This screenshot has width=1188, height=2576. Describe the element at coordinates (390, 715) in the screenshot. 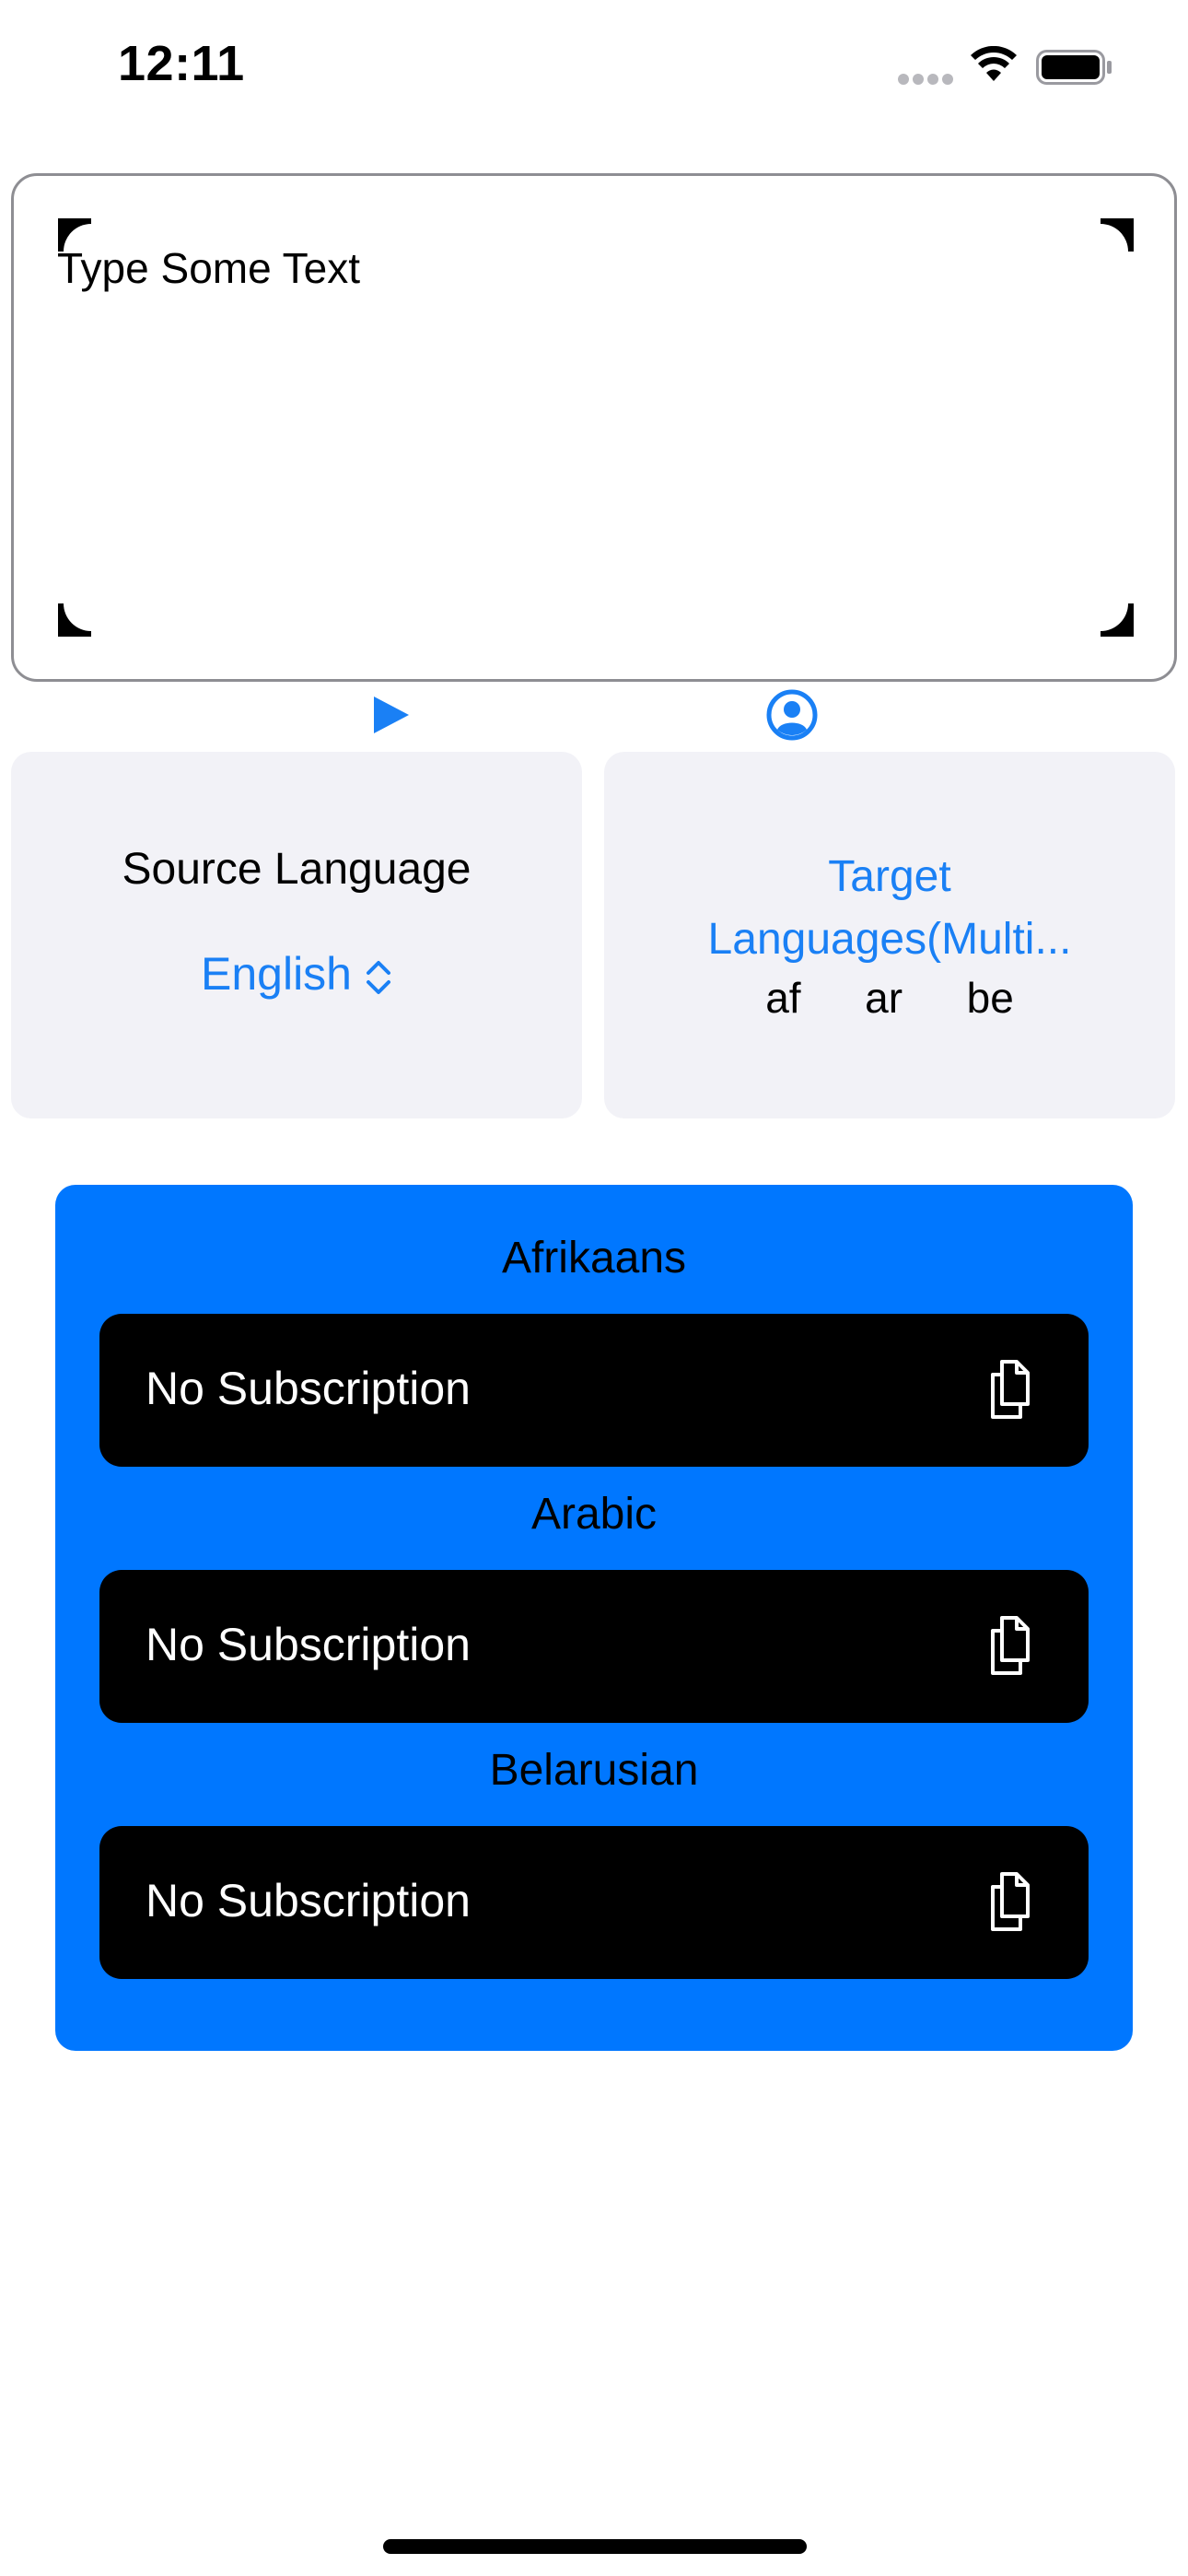

I see `play-icon` at that location.